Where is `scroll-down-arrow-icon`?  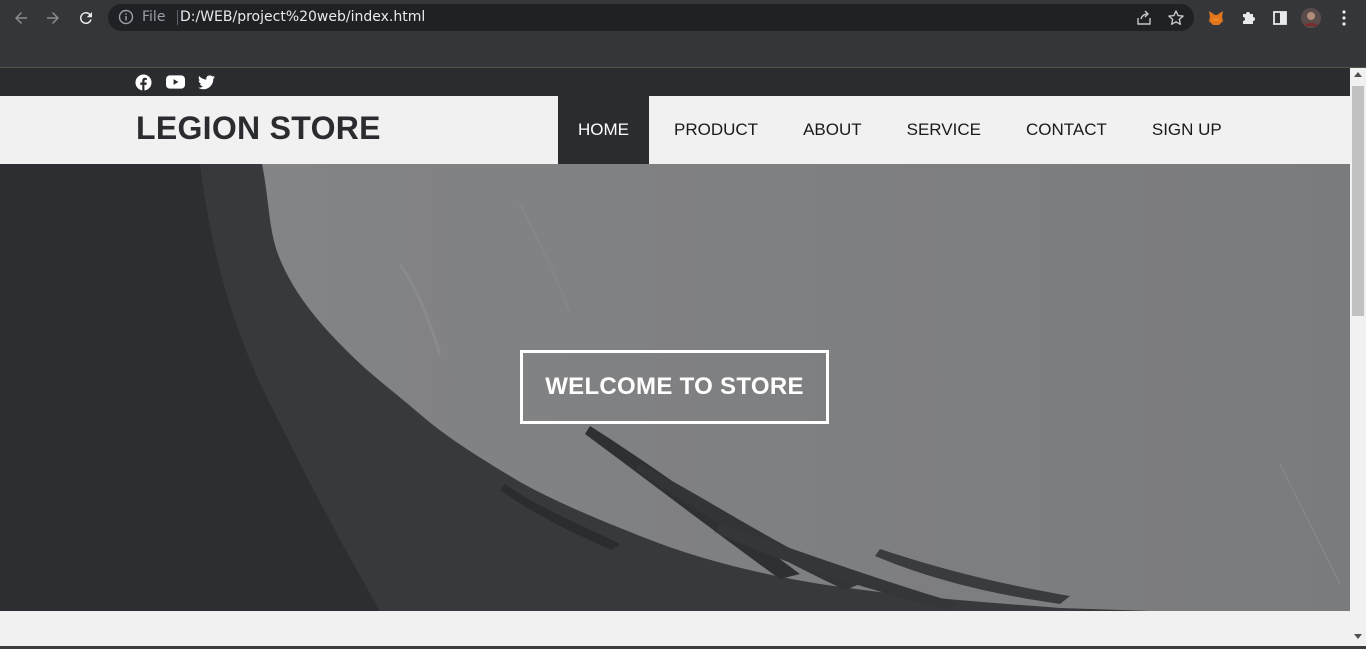 scroll-down-arrow-icon is located at coordinates (1358, 636).